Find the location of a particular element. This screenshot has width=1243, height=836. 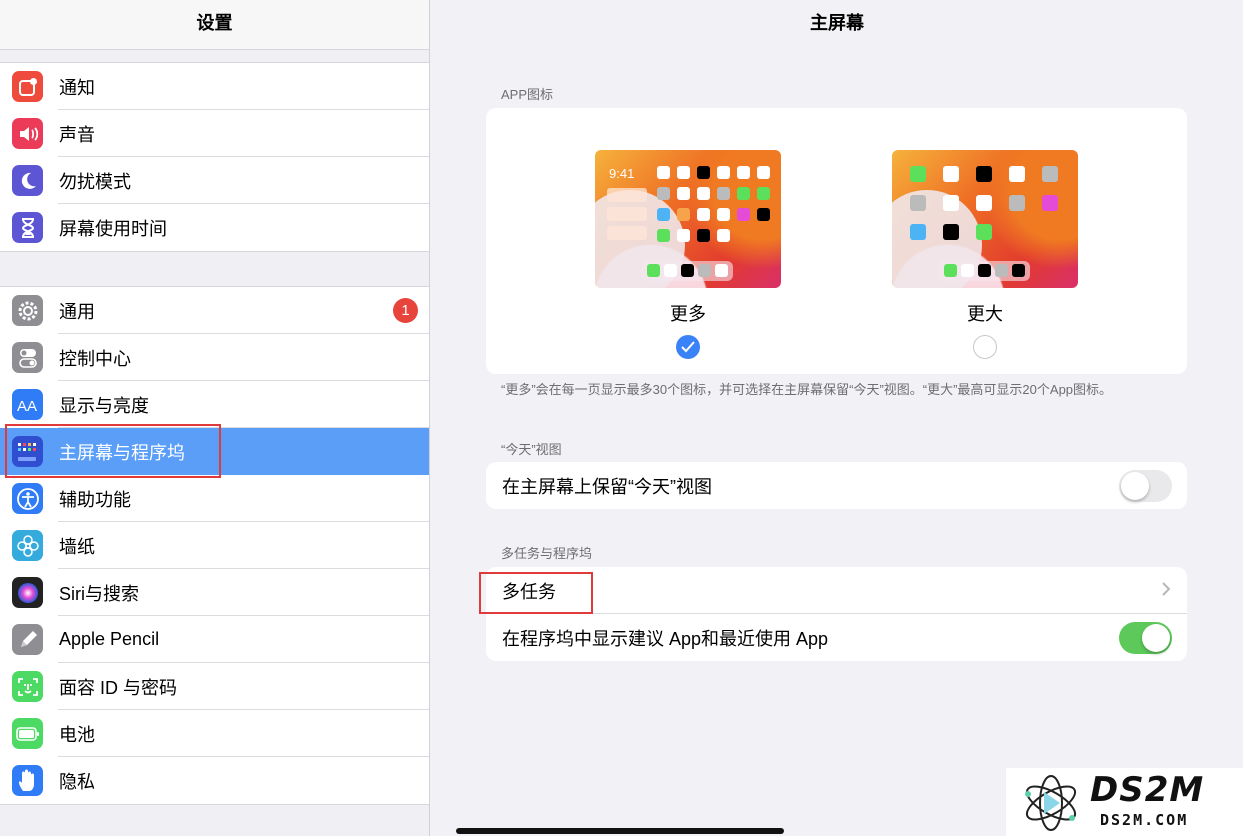

hand-icon is located at coordinates (27, 780).